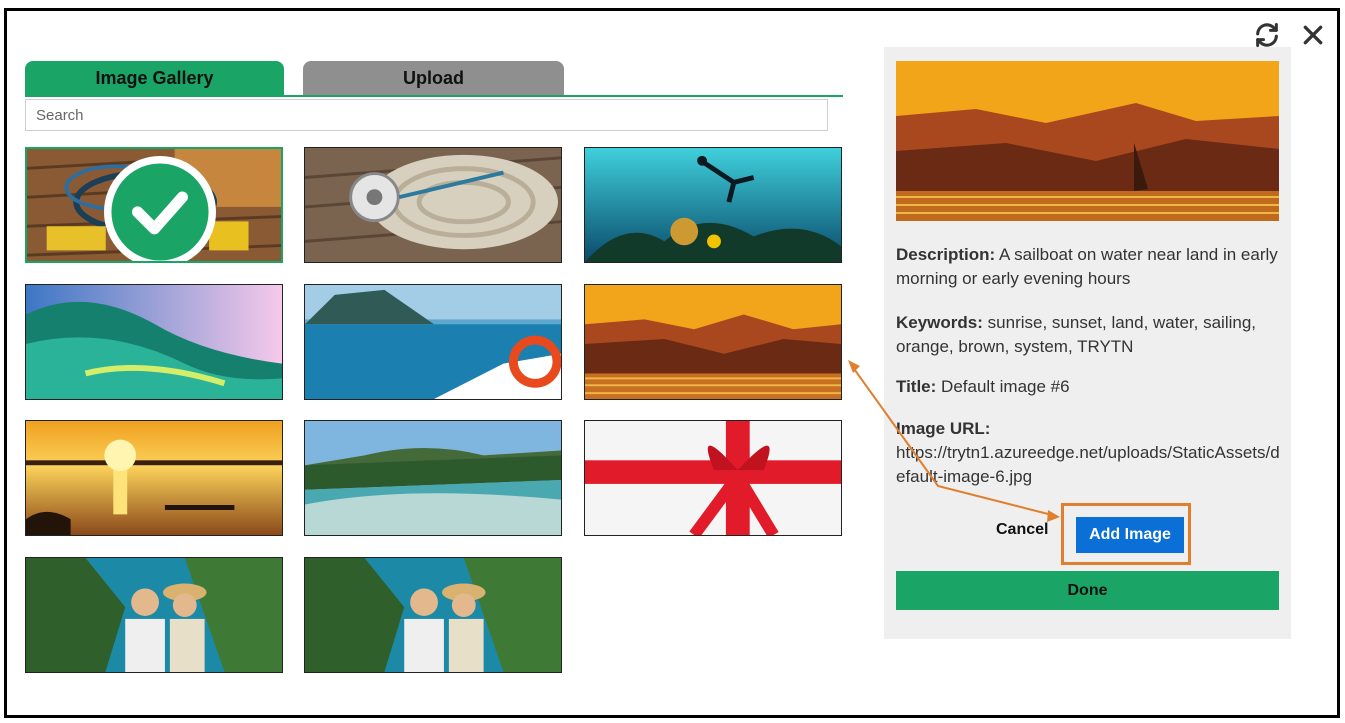 This screenshot has height=723, width=1345. Describe the element at coordinates (946, 254) in the screenshot. I see `description-label: Description:` at that location.